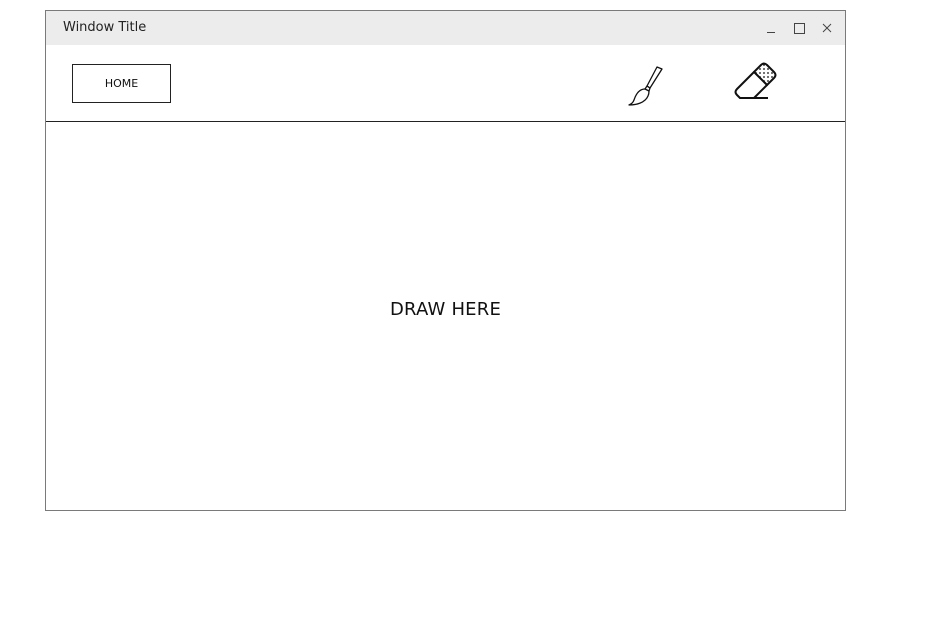 This screenshot has height=620, width=930. I want to click on close-icon, so click(827, 28).